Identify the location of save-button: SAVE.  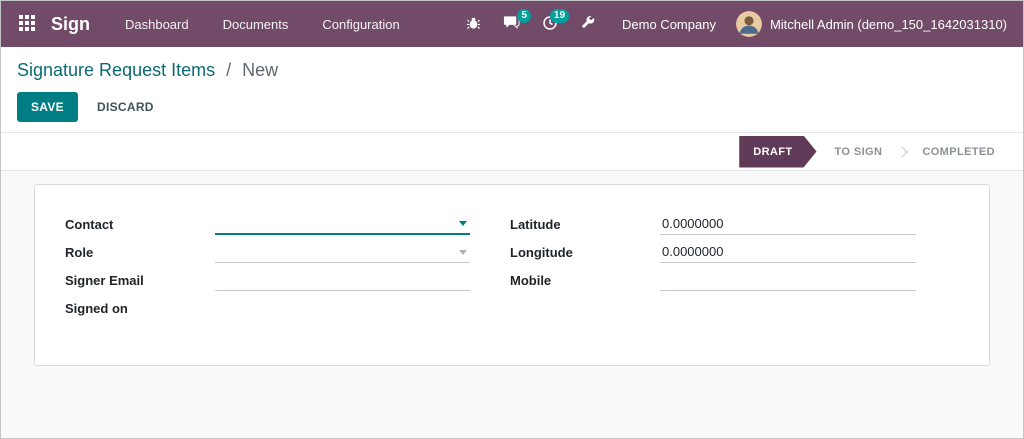
(47, 107).